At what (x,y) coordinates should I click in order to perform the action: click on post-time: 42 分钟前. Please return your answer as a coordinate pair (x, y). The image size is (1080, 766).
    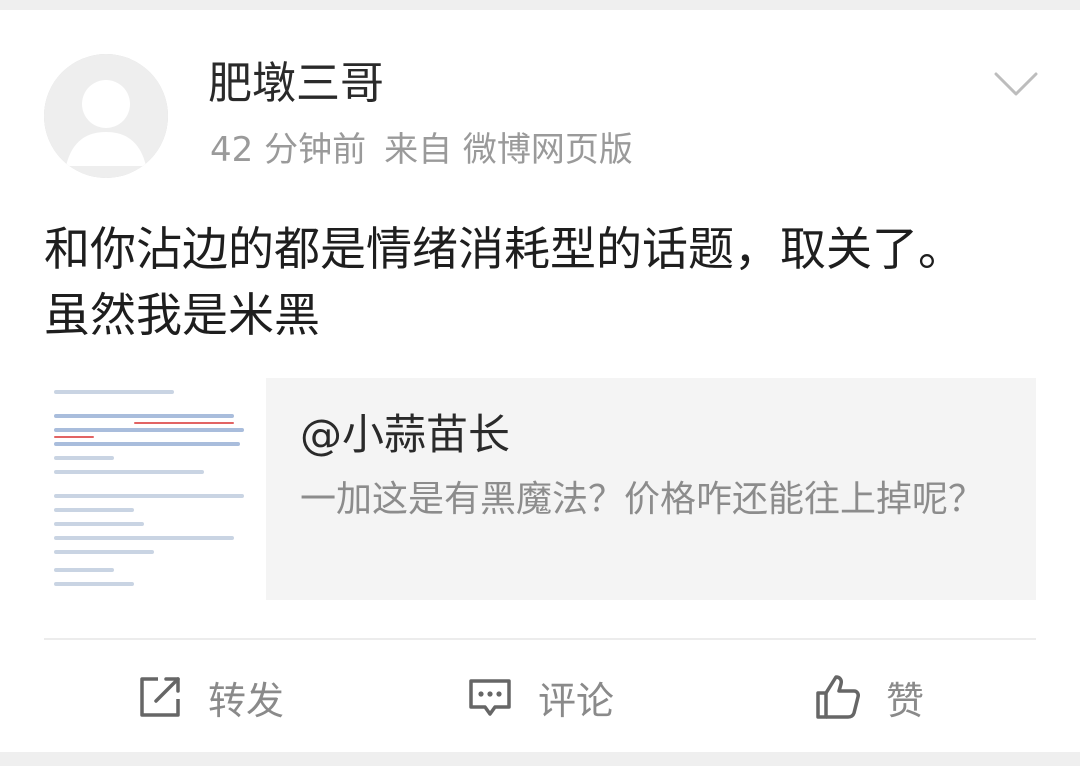
    Looking at the image, I should click on (288, 150).